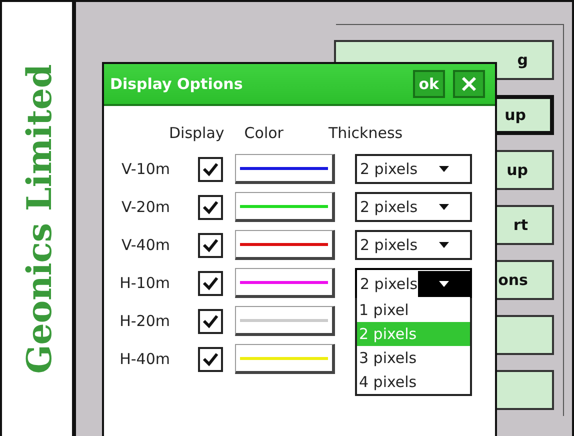 This screenshot has height=436, width=574. What do you see at coordinates (264, 134) in the screenshot?
I see `column-header: Color` at bounding box center [264, 134].